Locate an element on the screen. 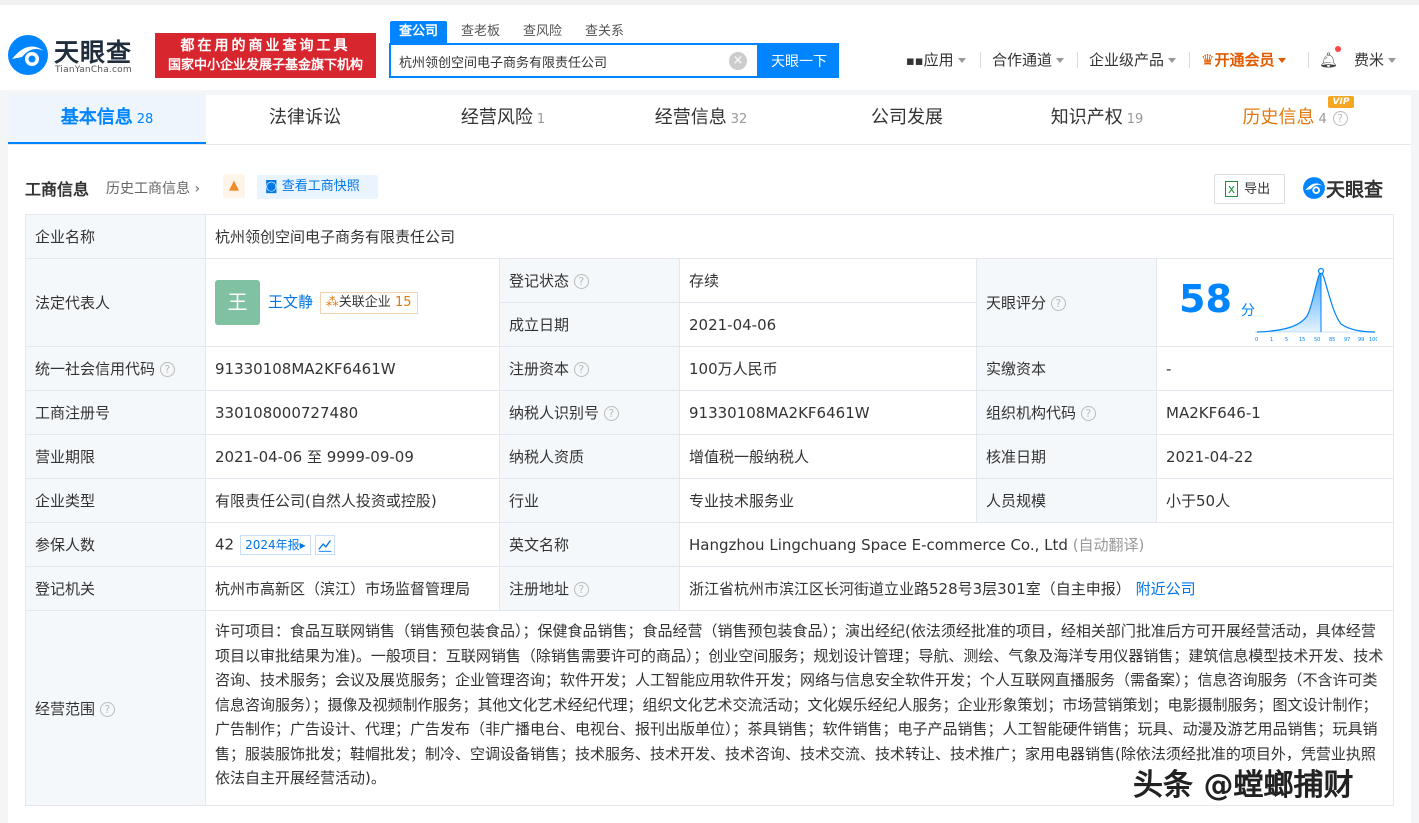  nav-enterprise: 企业级产品 is located at coordinates (1133, 60).